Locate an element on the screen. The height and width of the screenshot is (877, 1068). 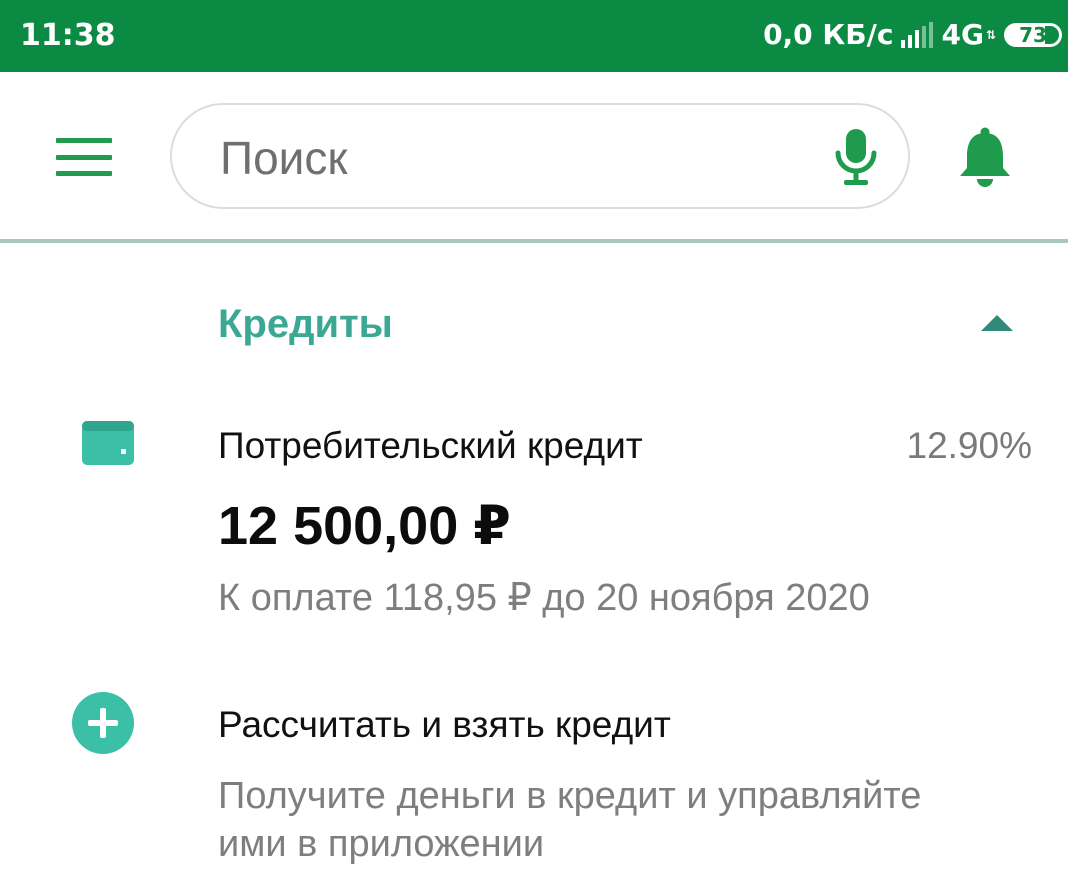
network-type-label: 4G is located at coordinates (962, 34).